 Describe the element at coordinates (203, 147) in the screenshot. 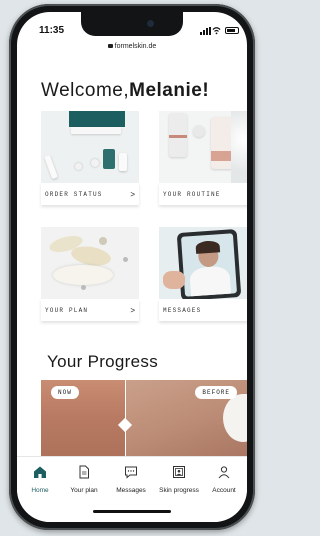

I see `routine-image` at that location.